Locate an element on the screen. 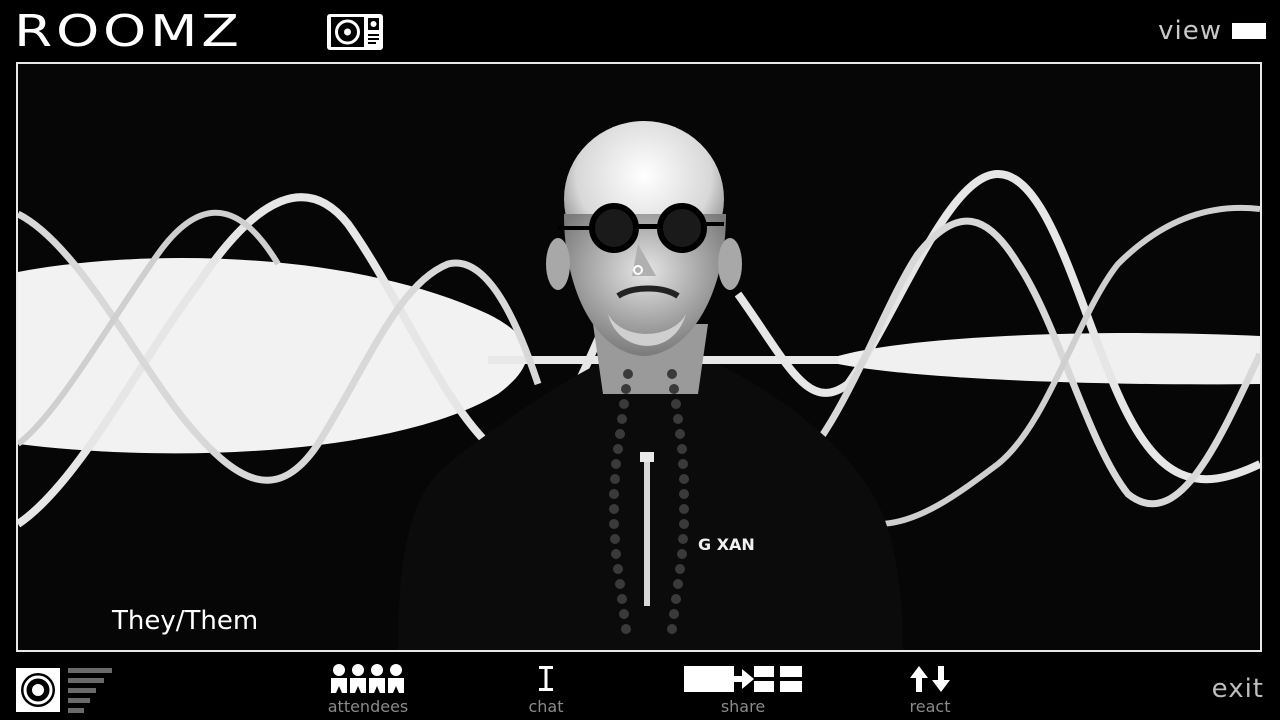  view-button: view is located at coordinates (1212, 31).